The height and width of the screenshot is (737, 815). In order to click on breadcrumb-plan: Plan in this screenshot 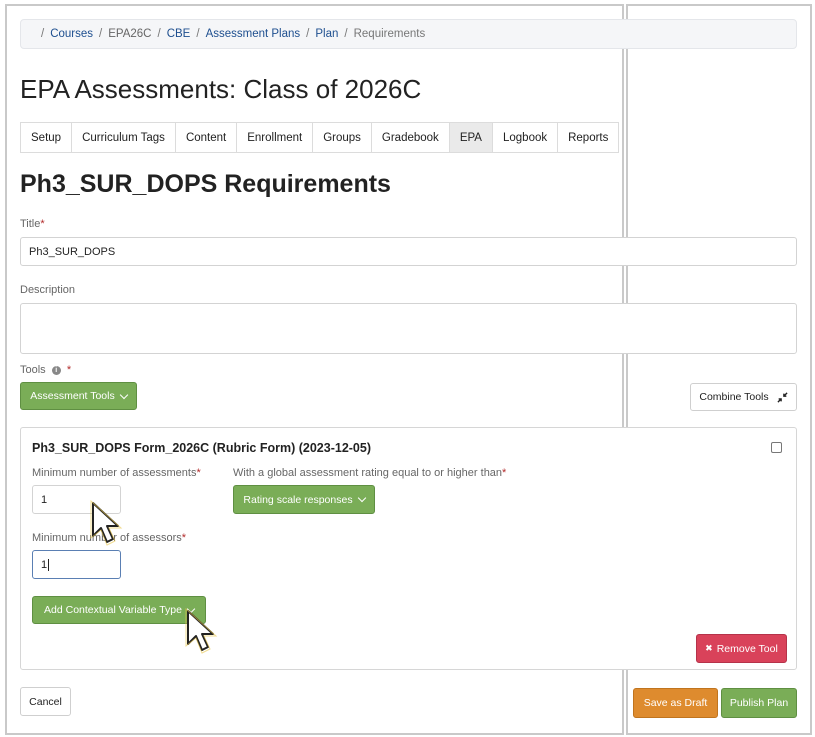, I will do `click(326, 34)`.